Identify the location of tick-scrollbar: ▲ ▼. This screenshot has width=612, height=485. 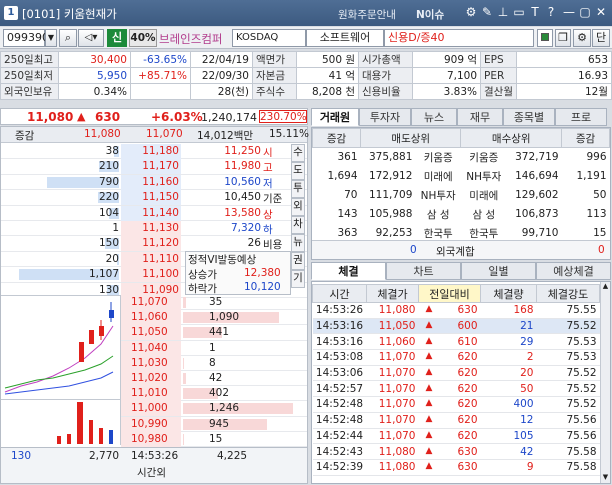
(605, 382).